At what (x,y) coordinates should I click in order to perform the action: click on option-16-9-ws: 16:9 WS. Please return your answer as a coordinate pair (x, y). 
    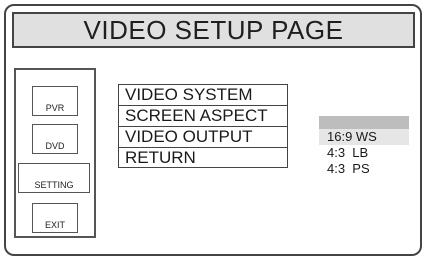
    Looking at the image, I should click on (364, 137).